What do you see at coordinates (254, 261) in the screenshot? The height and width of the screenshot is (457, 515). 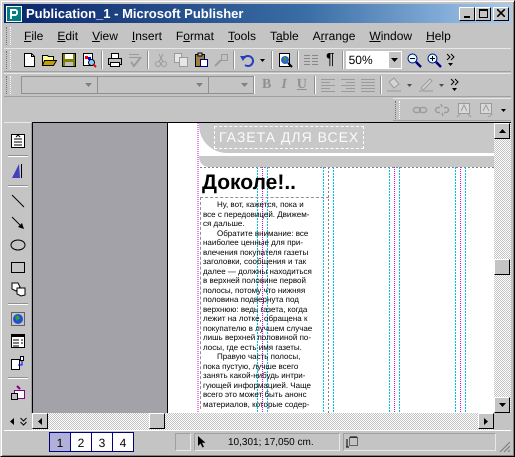 I see `text-line: заголовки, сообщения и так` at bounding box center [254, 261].